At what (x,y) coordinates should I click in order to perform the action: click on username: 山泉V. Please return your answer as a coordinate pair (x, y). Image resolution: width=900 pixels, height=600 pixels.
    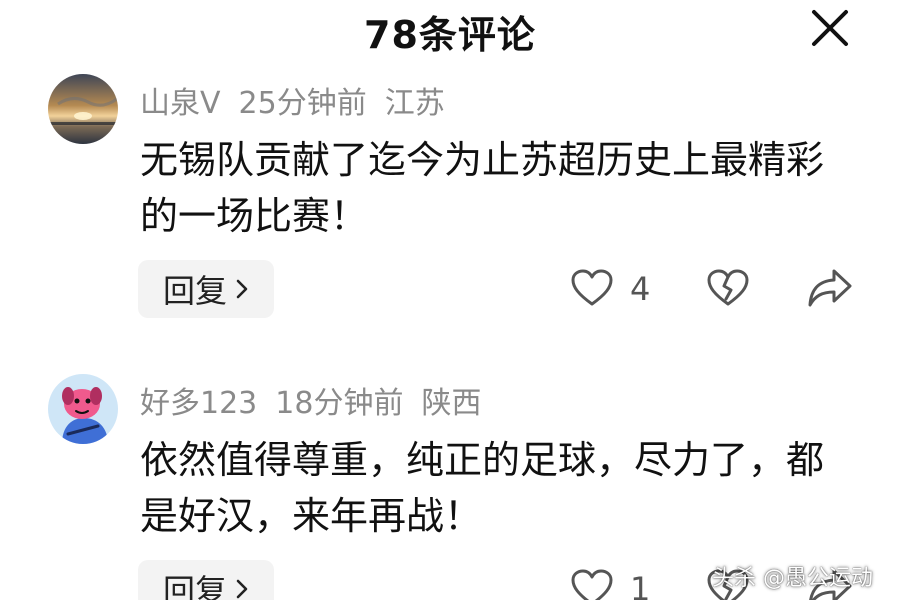
    Looking at the image, I should click on (180, 103).